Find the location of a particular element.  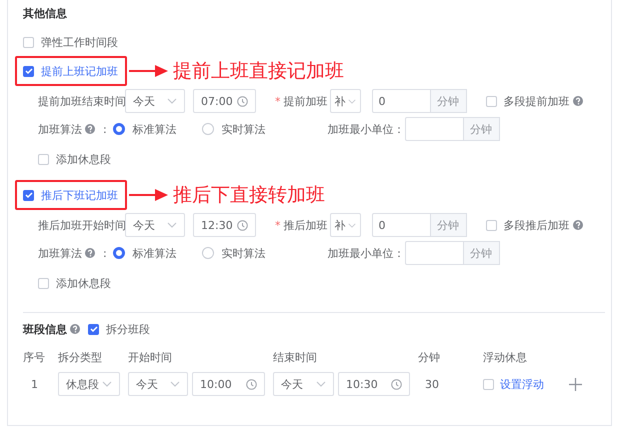

dropdown: 休息段 is located at coordinates (89, 384).